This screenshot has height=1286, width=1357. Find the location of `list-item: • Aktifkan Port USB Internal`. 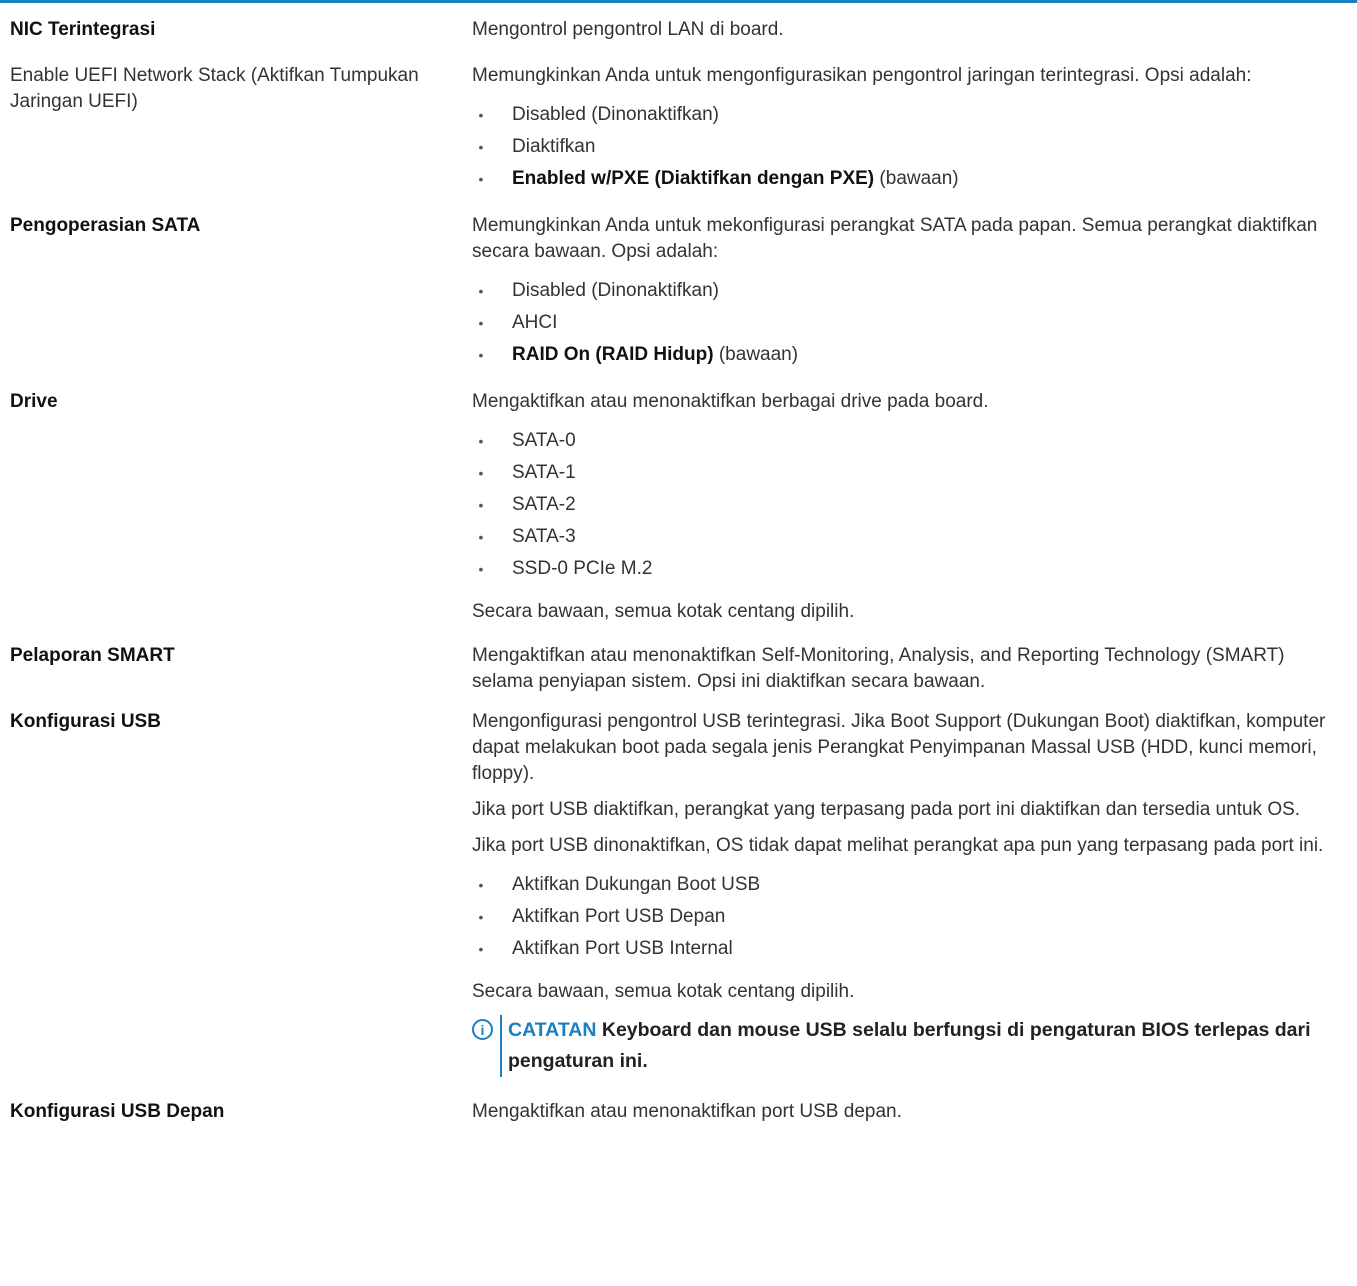

list-item: • Aktifkan Port USB Internal is located at coordinates (904, 949).